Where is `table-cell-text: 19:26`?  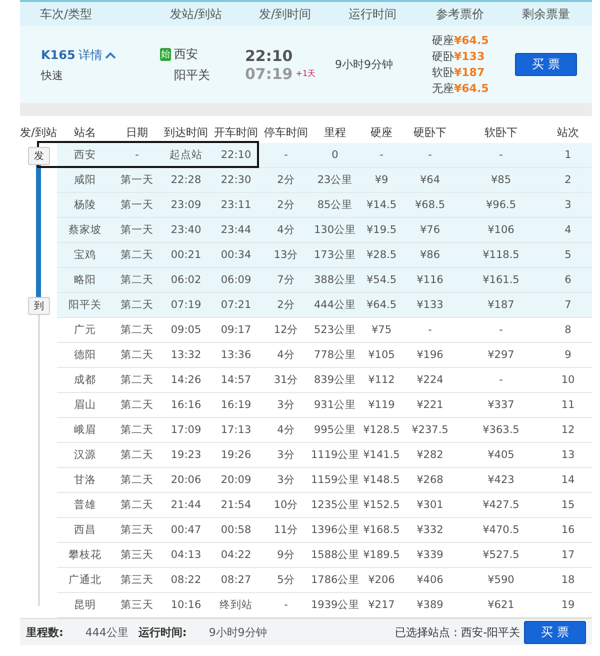
table-cell-text: 19:26 is located at coordinates (236, 455).